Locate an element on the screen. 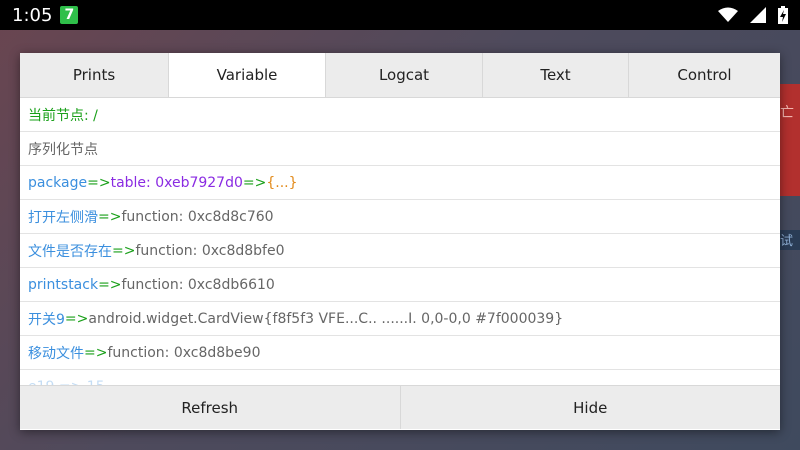 This screenshot has height=450, width=800. tab-text: Text is located at coordinates (556, 75).